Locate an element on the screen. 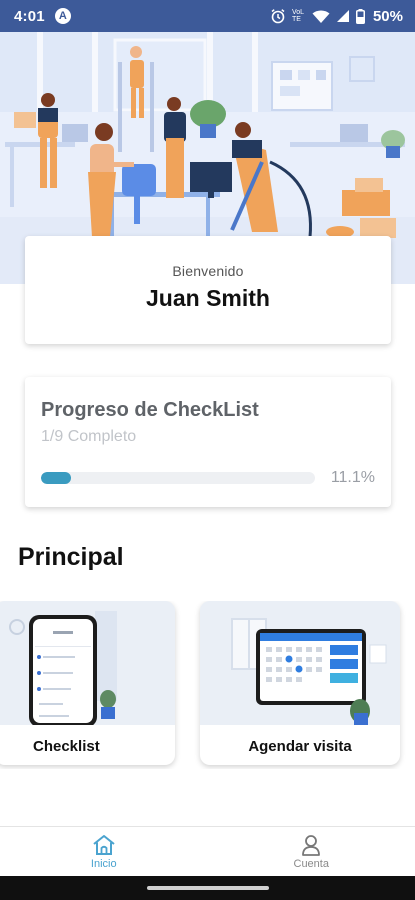 This screenshot has height=900, width=415. battery-percent: 50% is located at coordinates (387, 16).